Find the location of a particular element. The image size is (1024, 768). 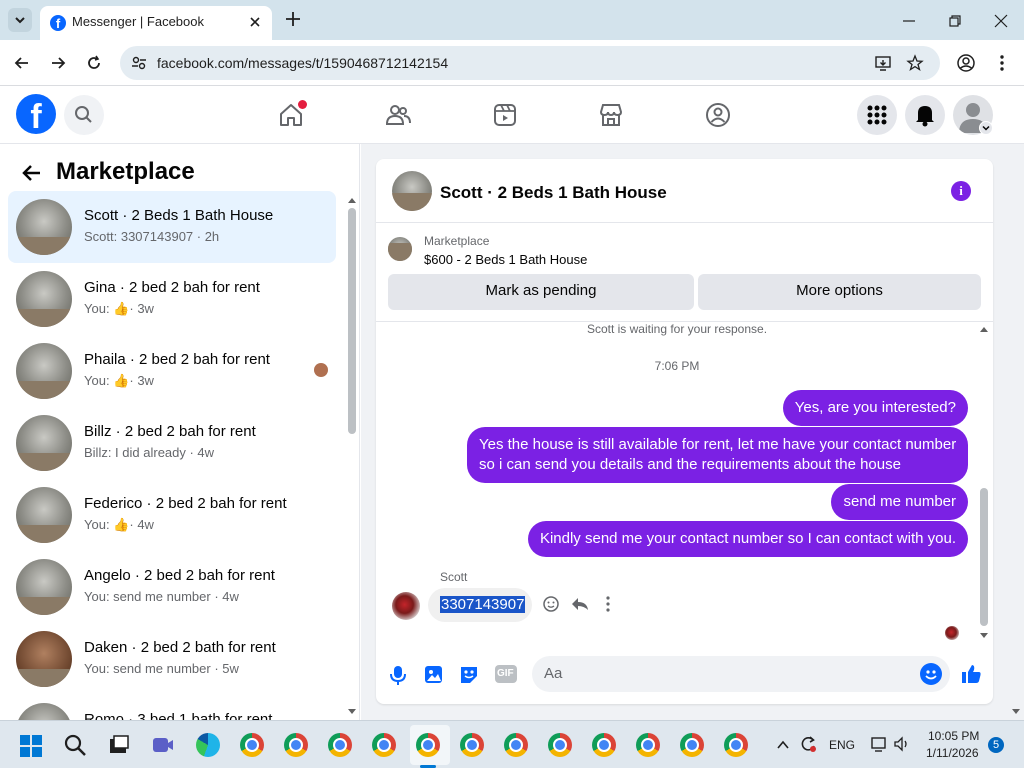

page-scroll-down-arrow-icon is located at coordinates (1016, 712).